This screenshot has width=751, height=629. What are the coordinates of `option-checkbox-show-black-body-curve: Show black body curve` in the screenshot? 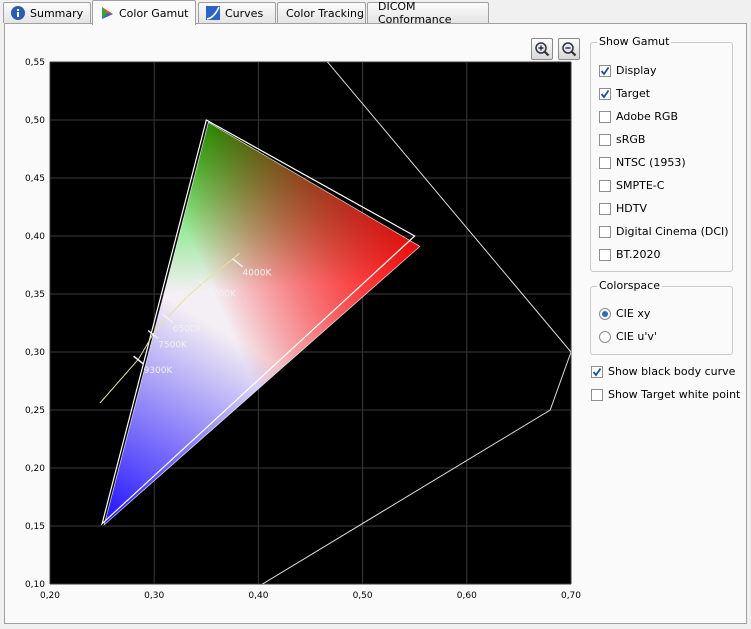 It's located at (663, 371).